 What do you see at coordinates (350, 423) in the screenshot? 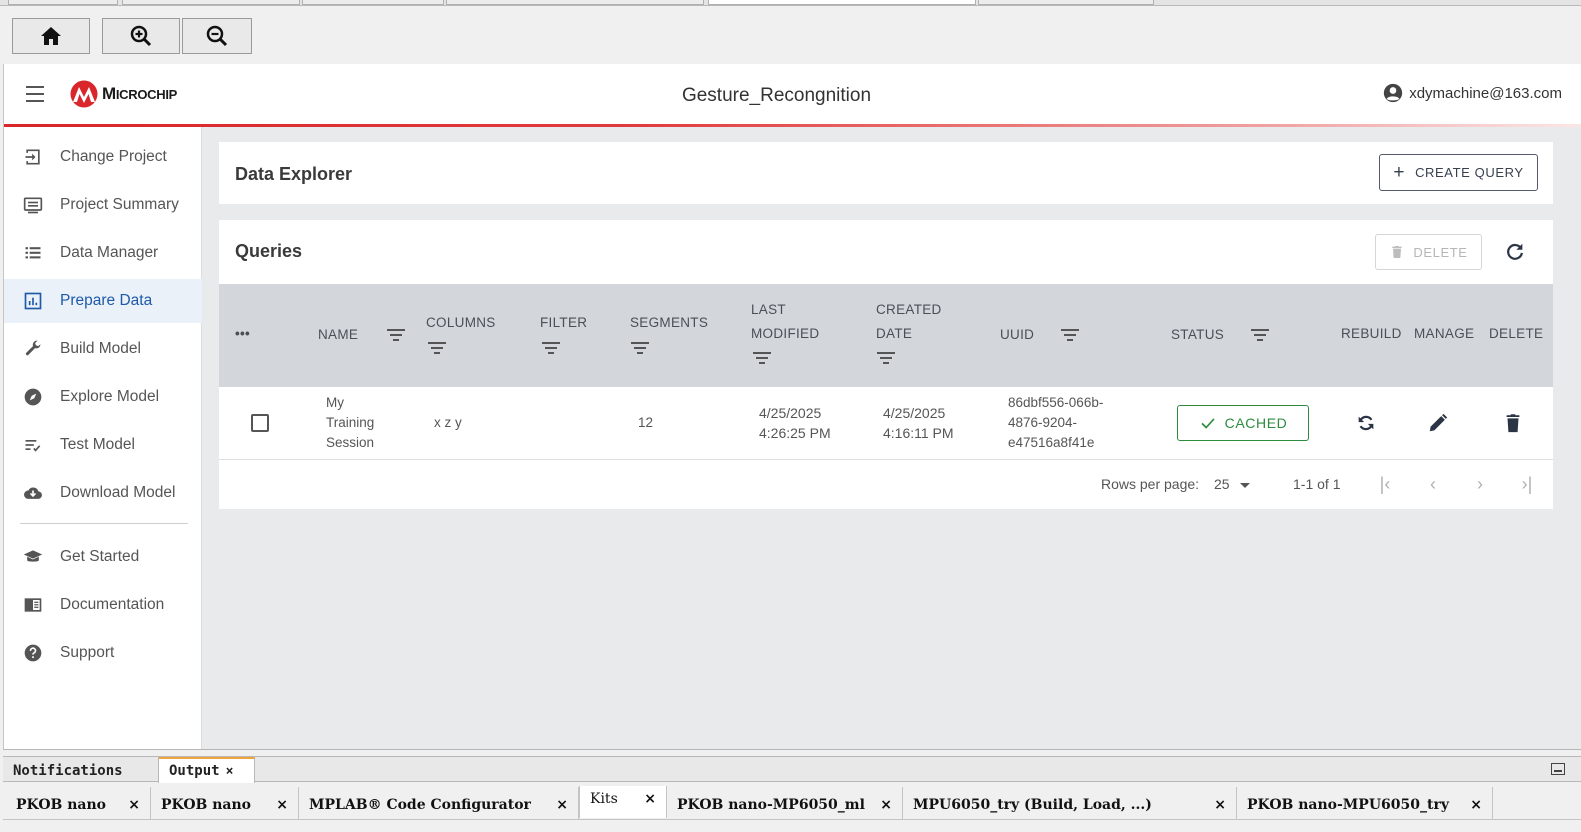
I see `query-name: My Training Session` at bounding box center [350, 423].